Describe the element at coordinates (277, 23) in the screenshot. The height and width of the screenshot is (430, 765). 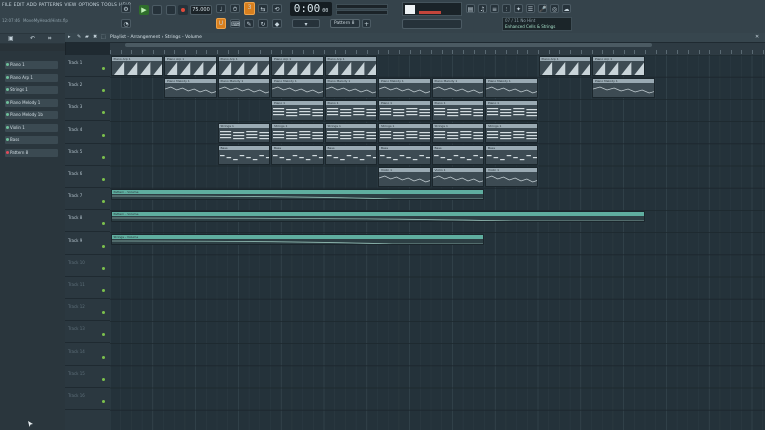
I see `recording-filter-icon: ◆` at that location.